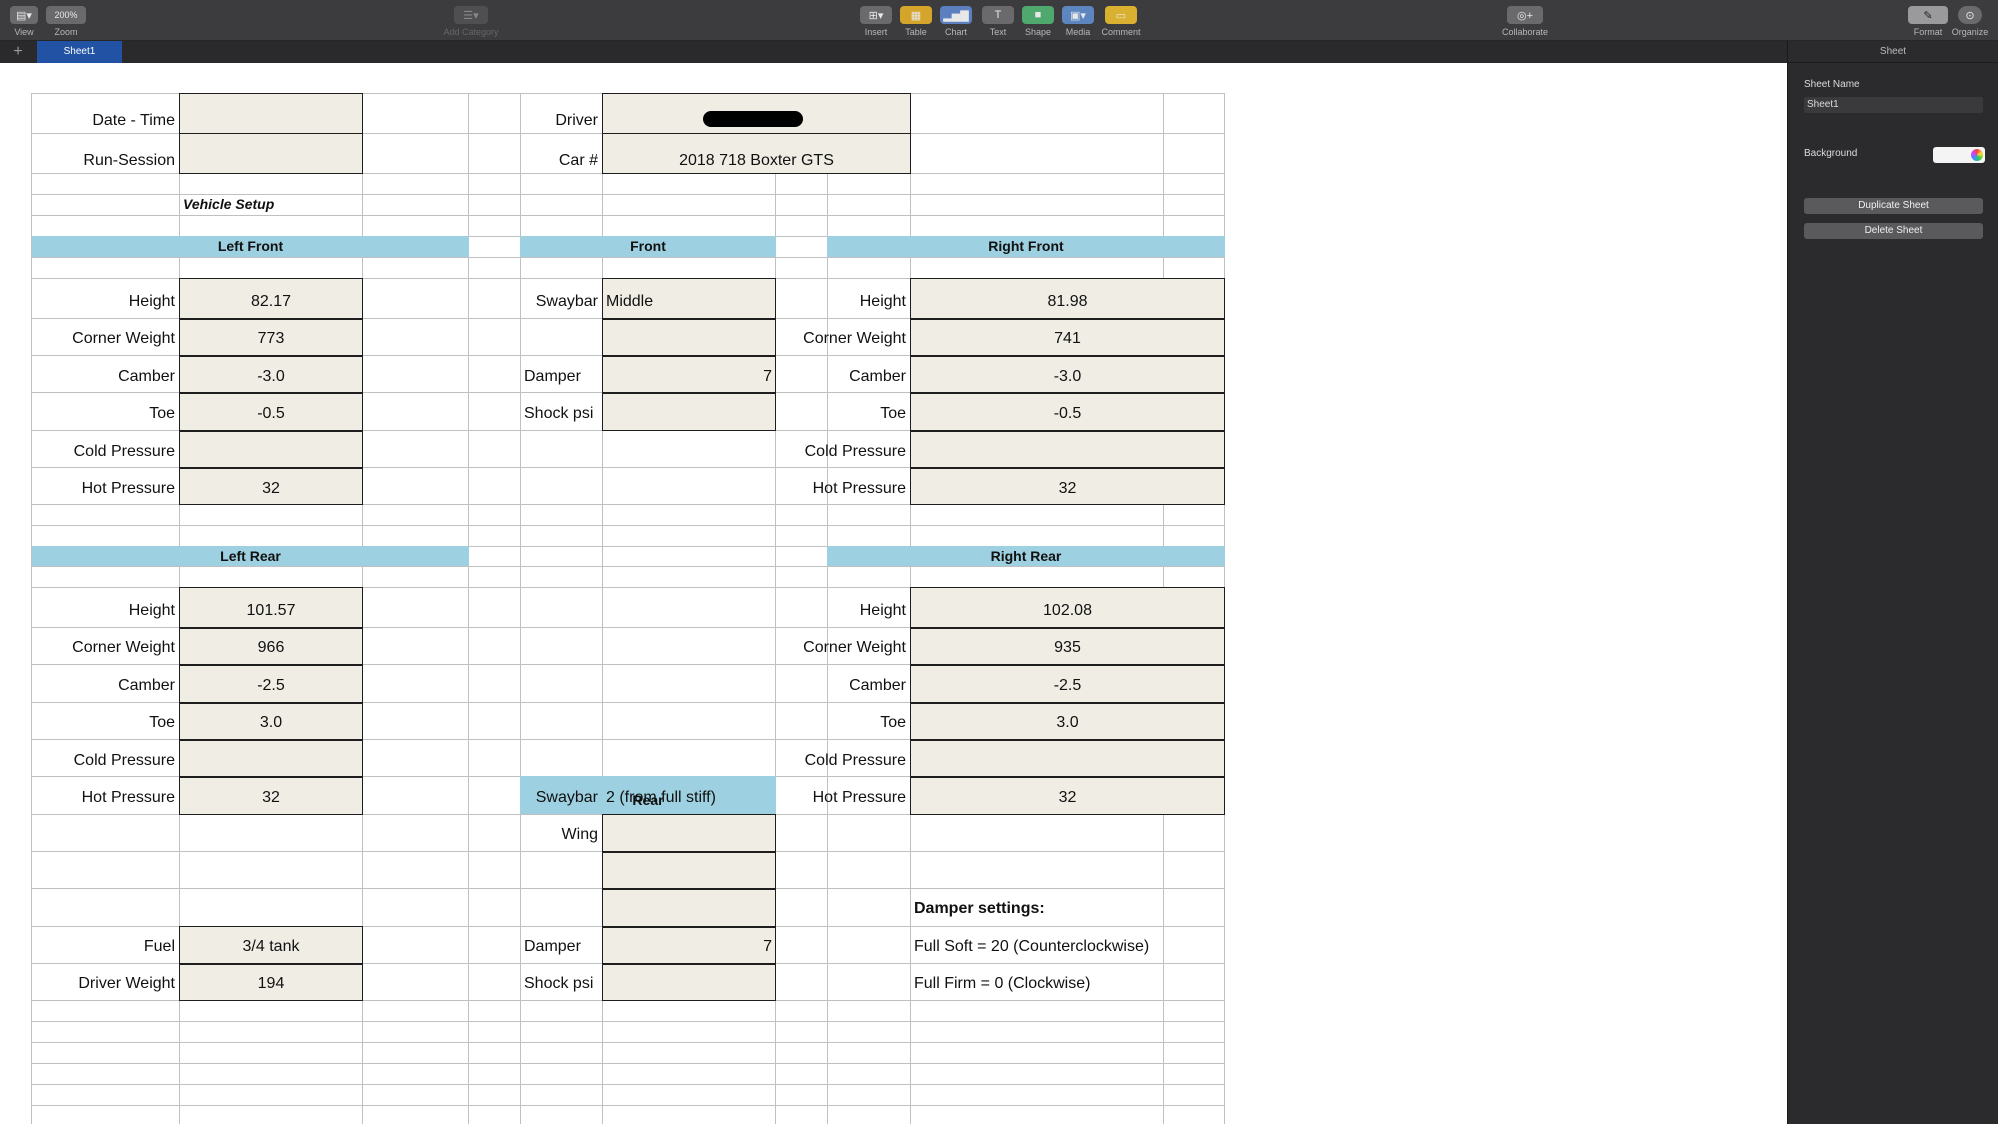 The width and height of the screenshot is (1998, 1124). Describe the element at coordinates (753, 119) in the screenshot. I see `redaction-mark` at that location.